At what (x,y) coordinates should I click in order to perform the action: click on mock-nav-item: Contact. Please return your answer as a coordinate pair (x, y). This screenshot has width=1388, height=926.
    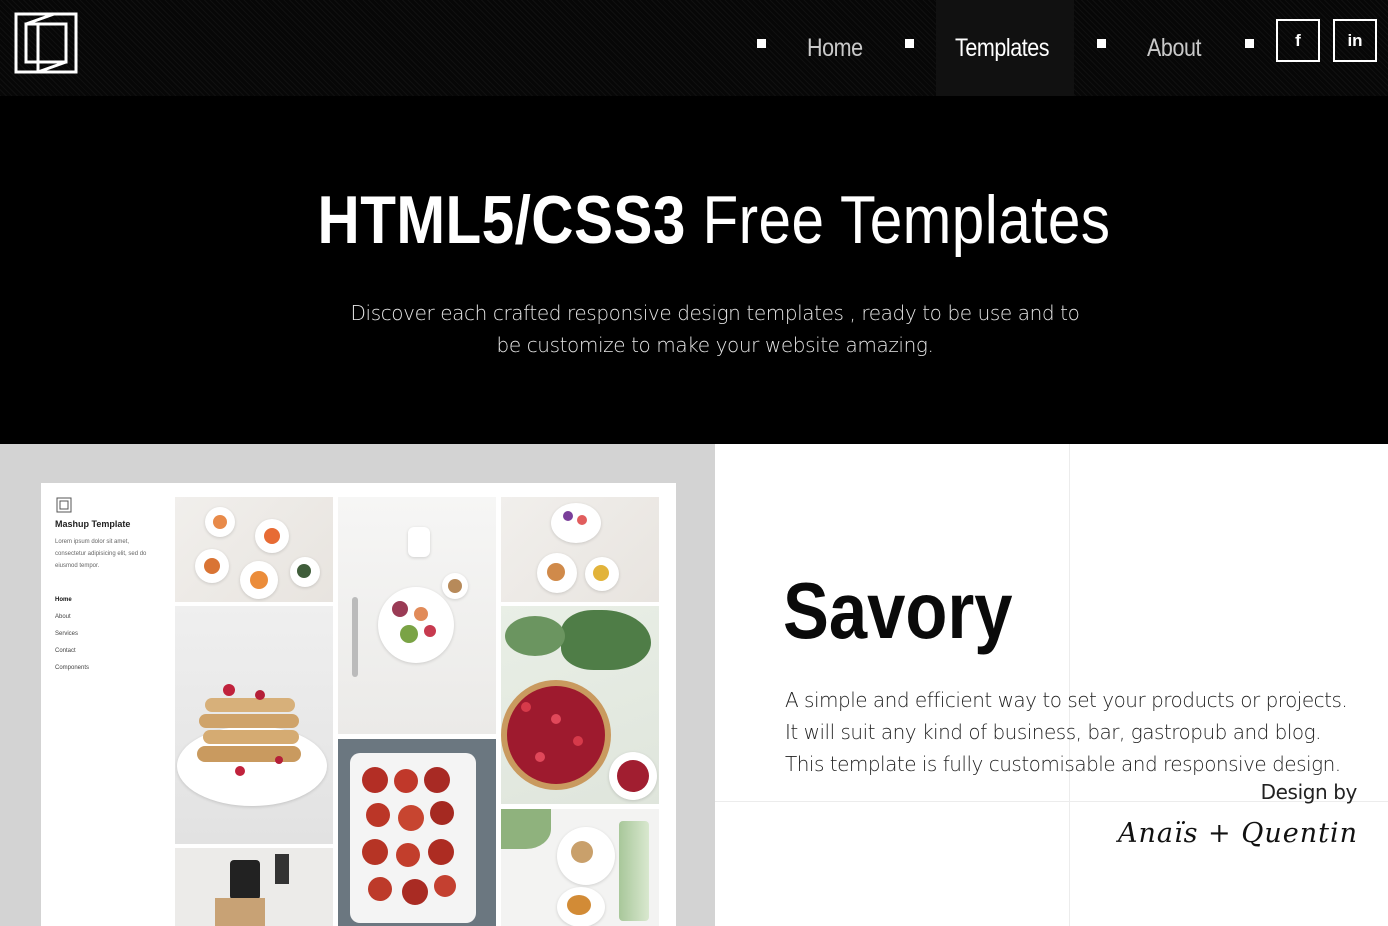
    Looking at the image, I should click on (65, 651).